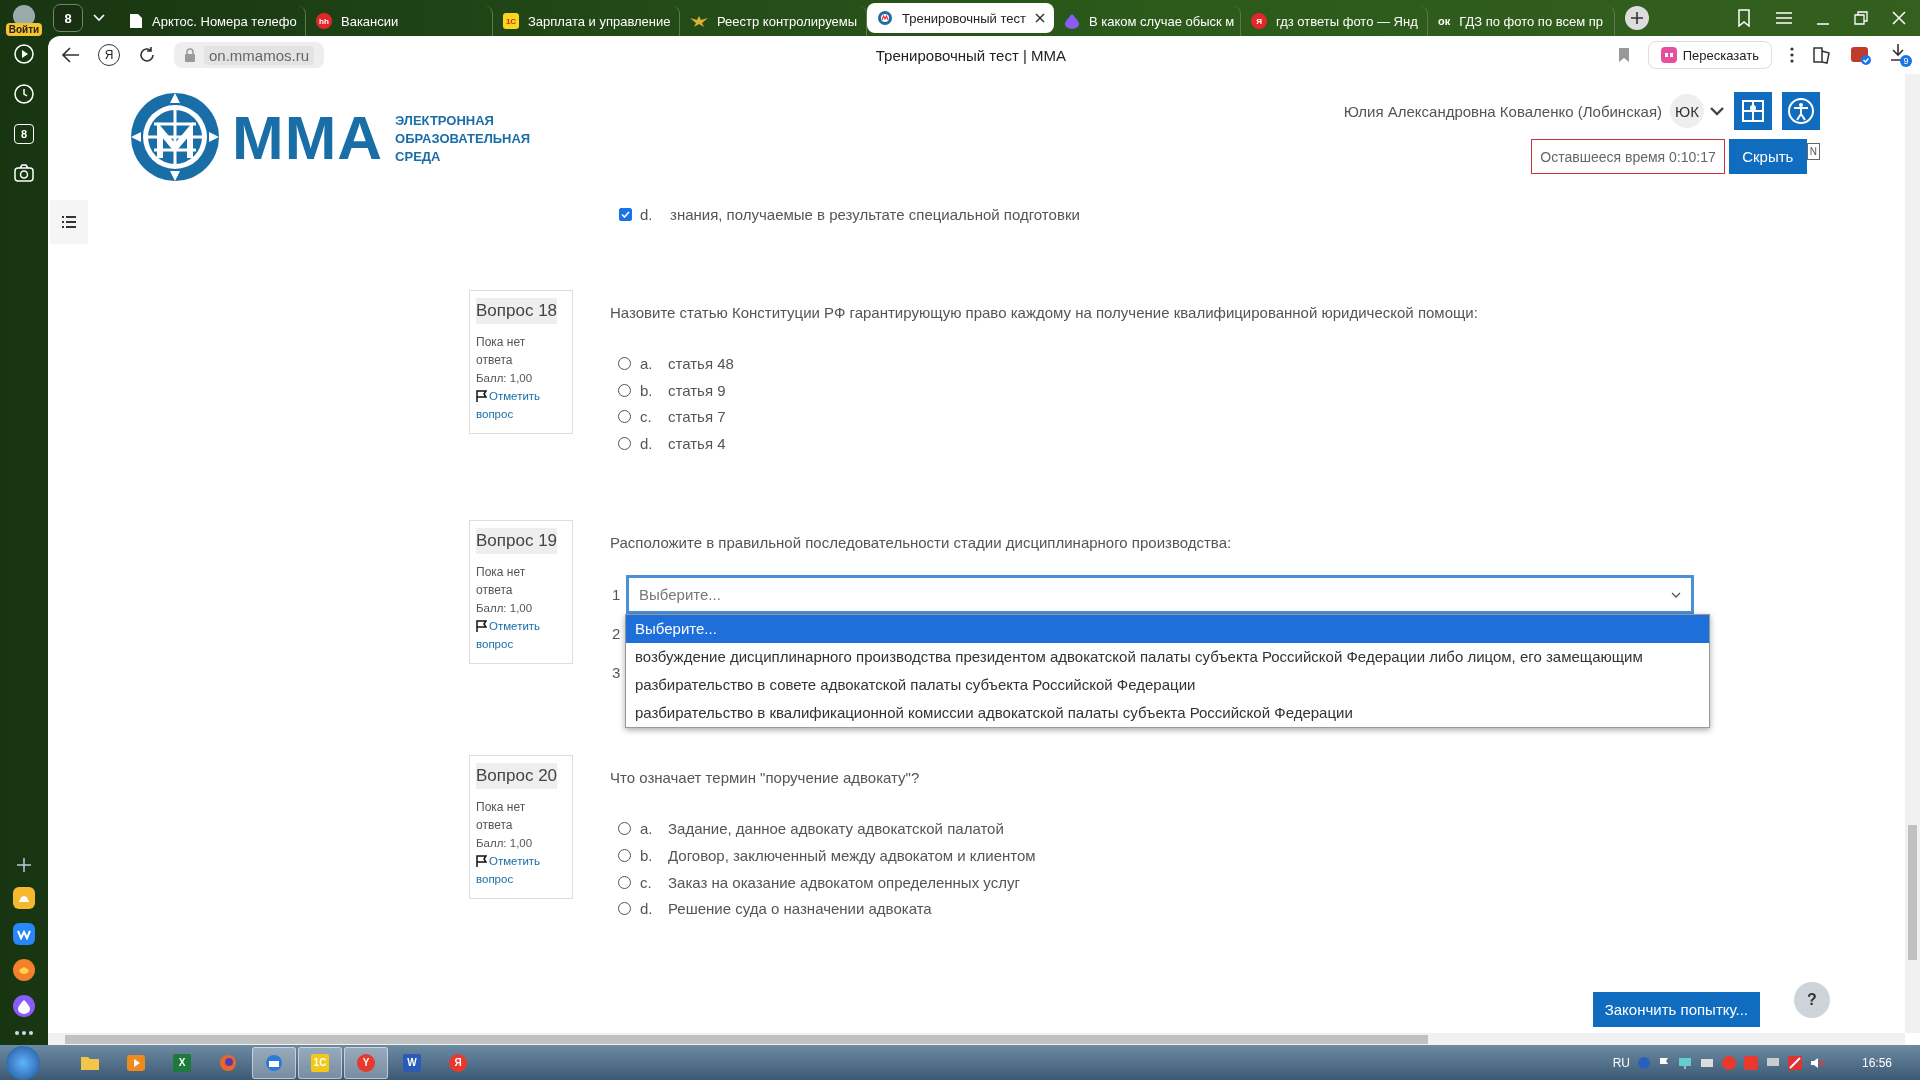  I want to click on user-avatar: ЮК, so click(1687, 111).